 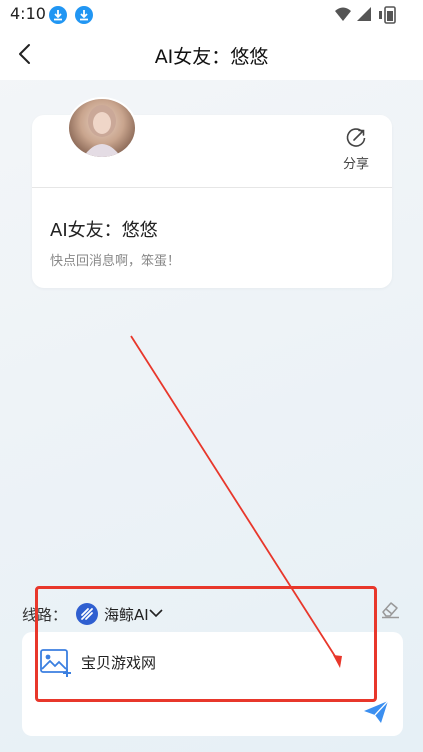 What do you see at coordinates (206, 644) in the screenshot?
I see `annotation-highlight-box` at bounding box center [206, 644].